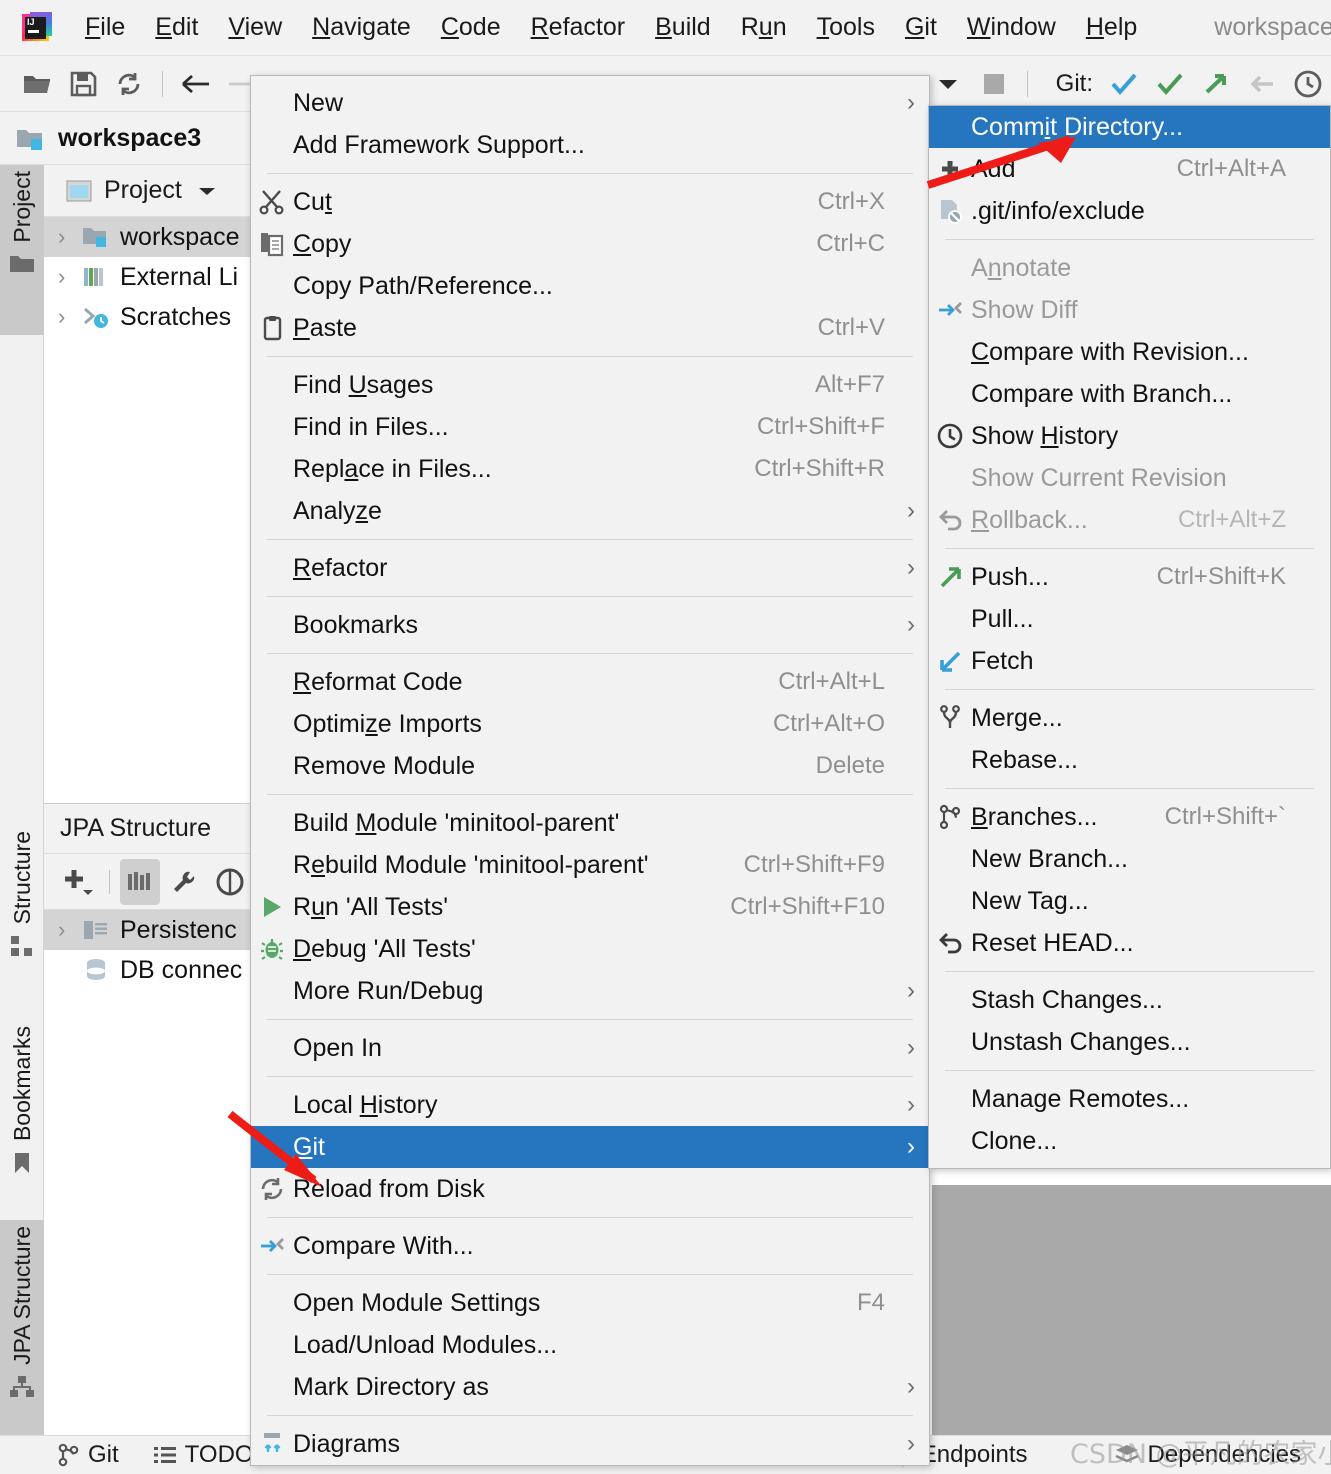 Image resolution: width=1331 pixels, height=1474 pixels. Describe the element at coordinates (83, 84) in the screenshot. I see `save-icon` at that location.